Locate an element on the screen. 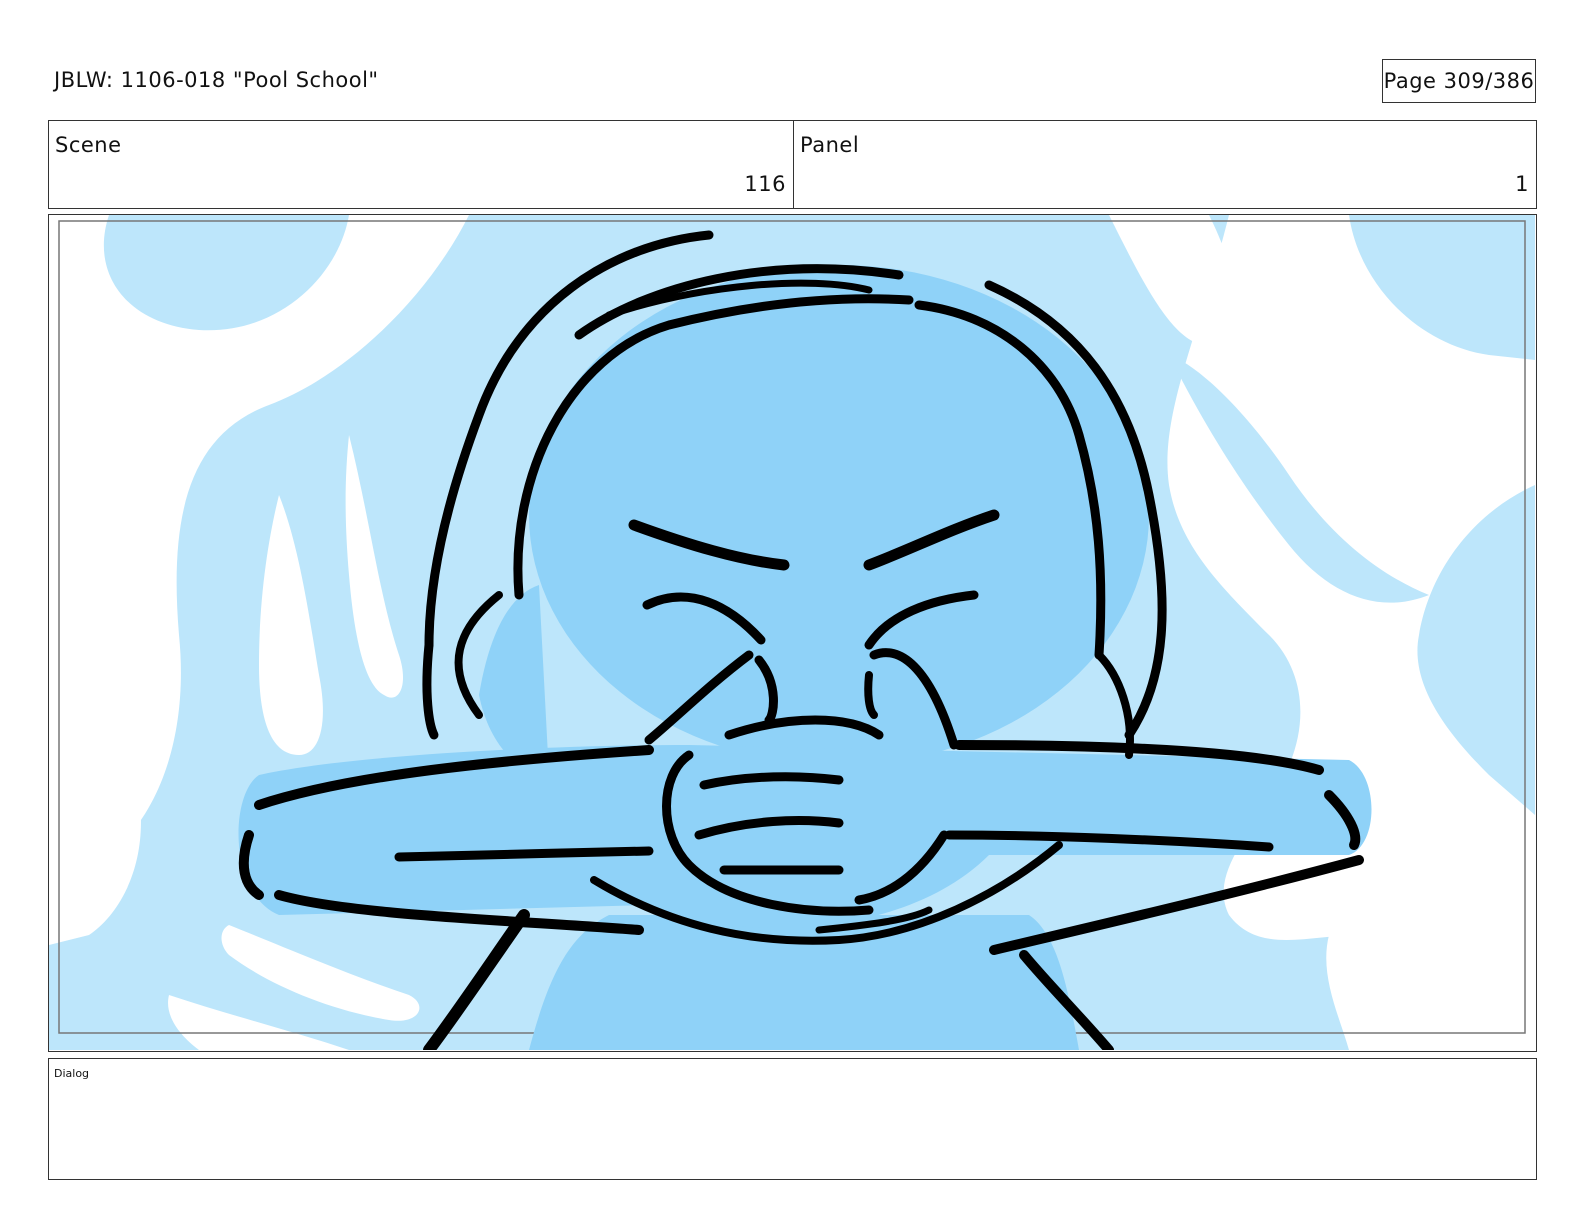 Image resolution: width=1584 pixels, height=1224 pixels. dialog-label: Dialog is located at coordinates (72, 1073).